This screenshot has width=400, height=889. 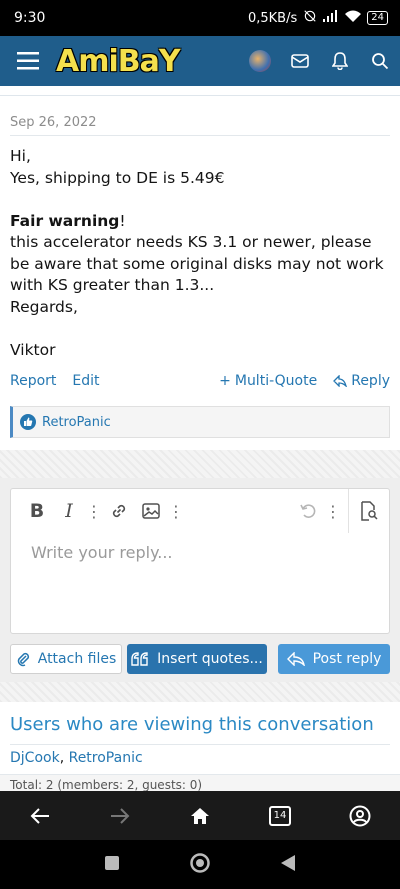 I want to click on alarm-off-icon, so click(x=310, y=18).